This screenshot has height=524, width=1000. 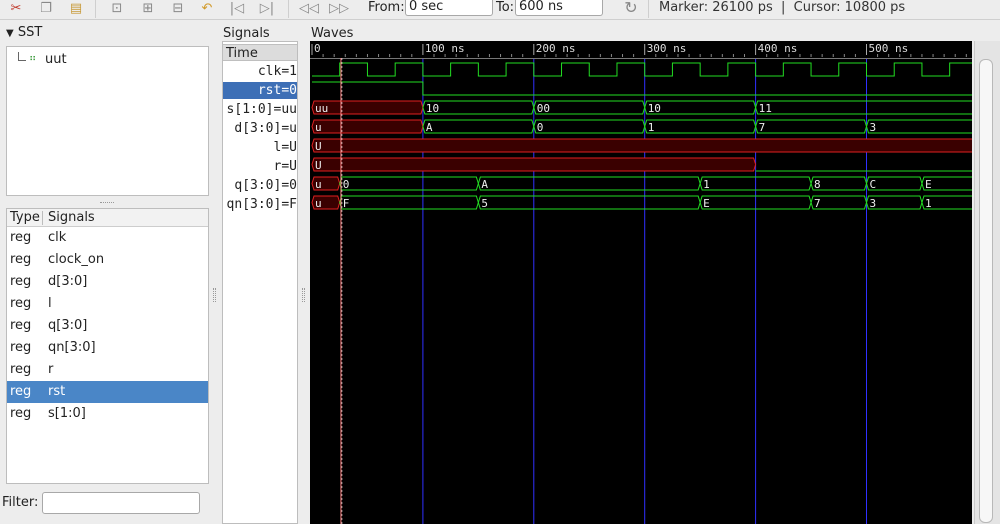 I want to click on bus-value-label: C, so click(x=873, y=184).